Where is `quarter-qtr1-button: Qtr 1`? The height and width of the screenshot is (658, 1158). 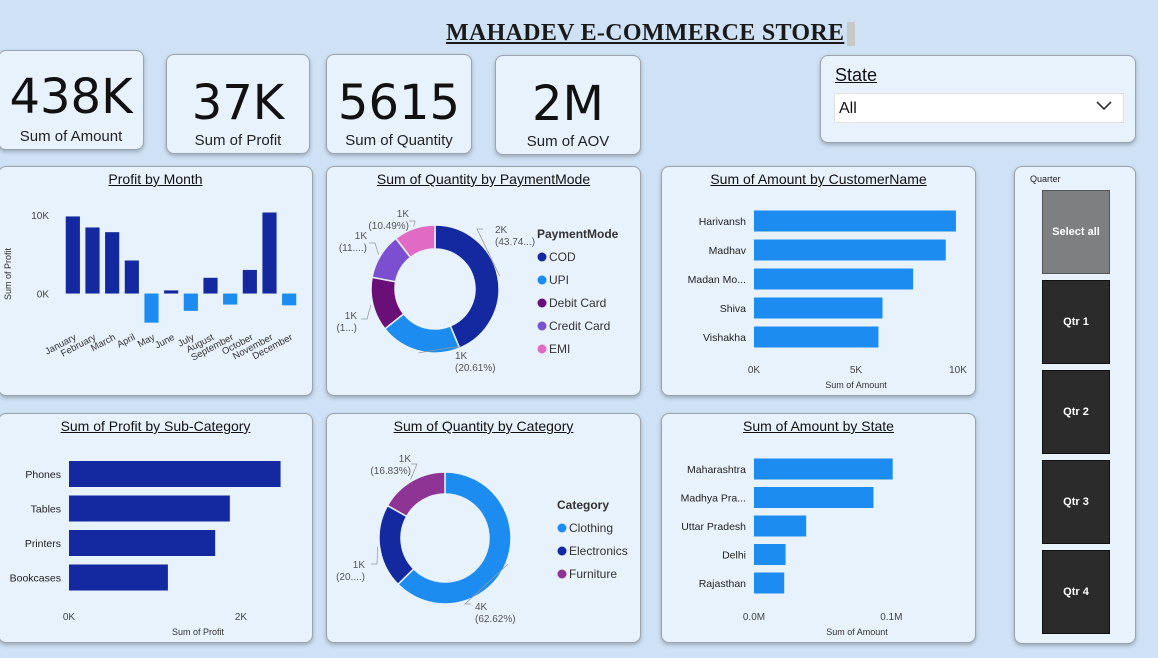
quarter-qtr1-button: Qtr 1 is located at coordinates (1076, 322).